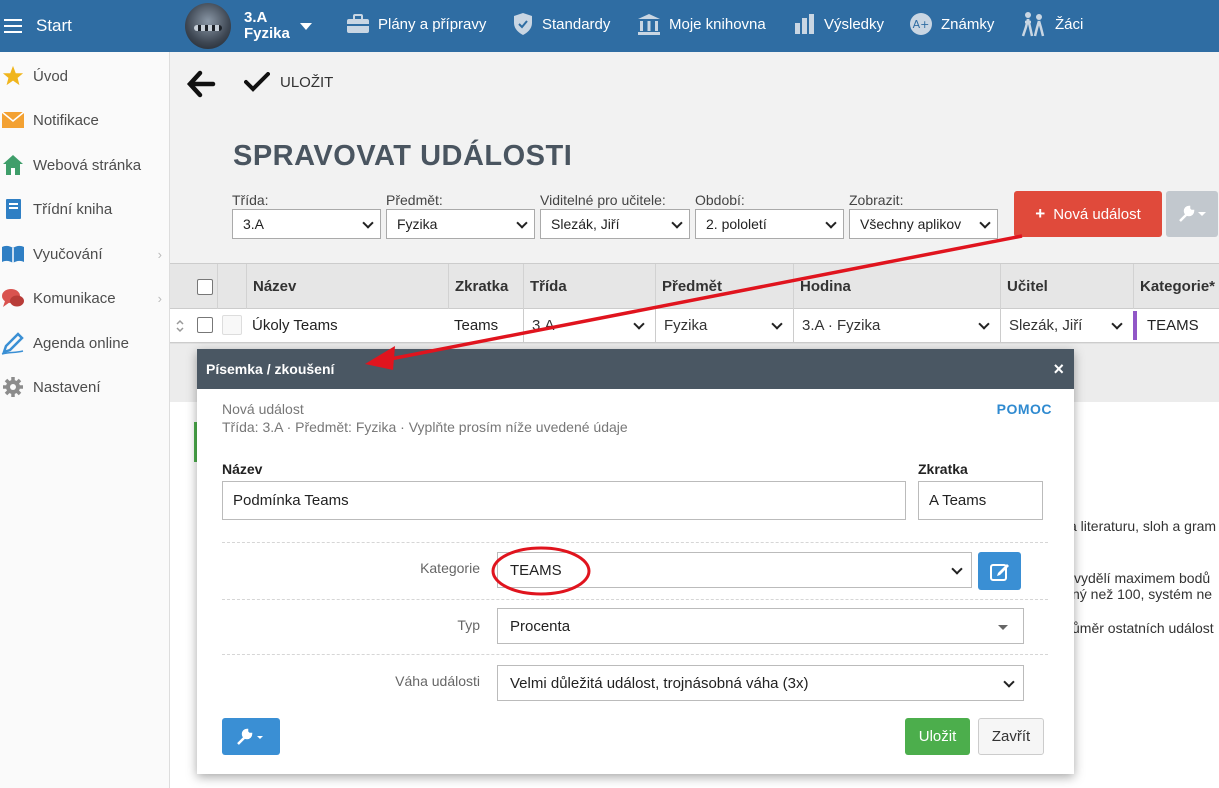 This screenshot has width=1219, height=788. Describe the element at coordinates (232, 325) in the screenshot. I see `row-color-swatch` at that location.